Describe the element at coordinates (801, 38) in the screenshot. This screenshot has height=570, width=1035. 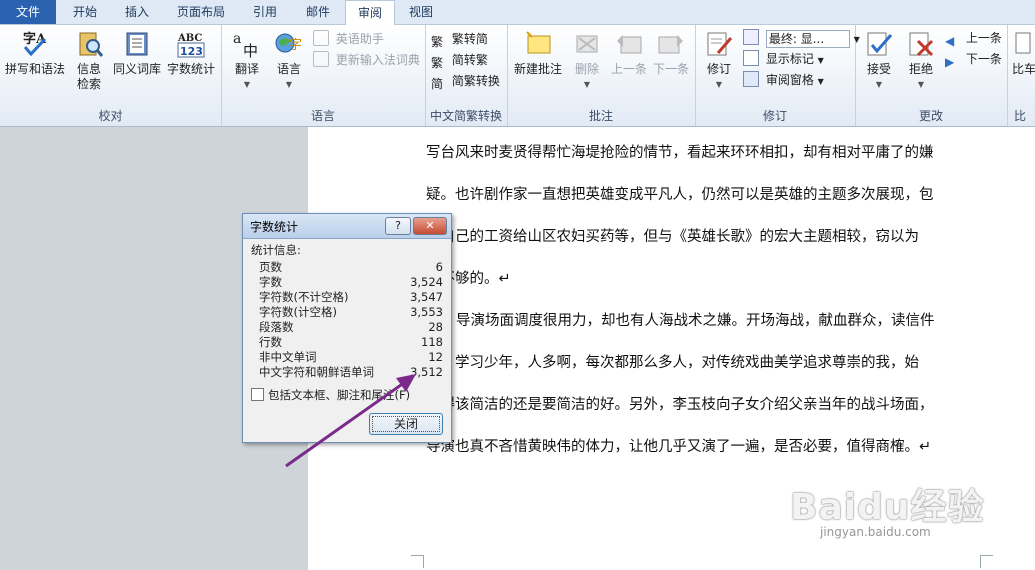
I see `display-for-review-select: 最终: 显... ▼` at that location.